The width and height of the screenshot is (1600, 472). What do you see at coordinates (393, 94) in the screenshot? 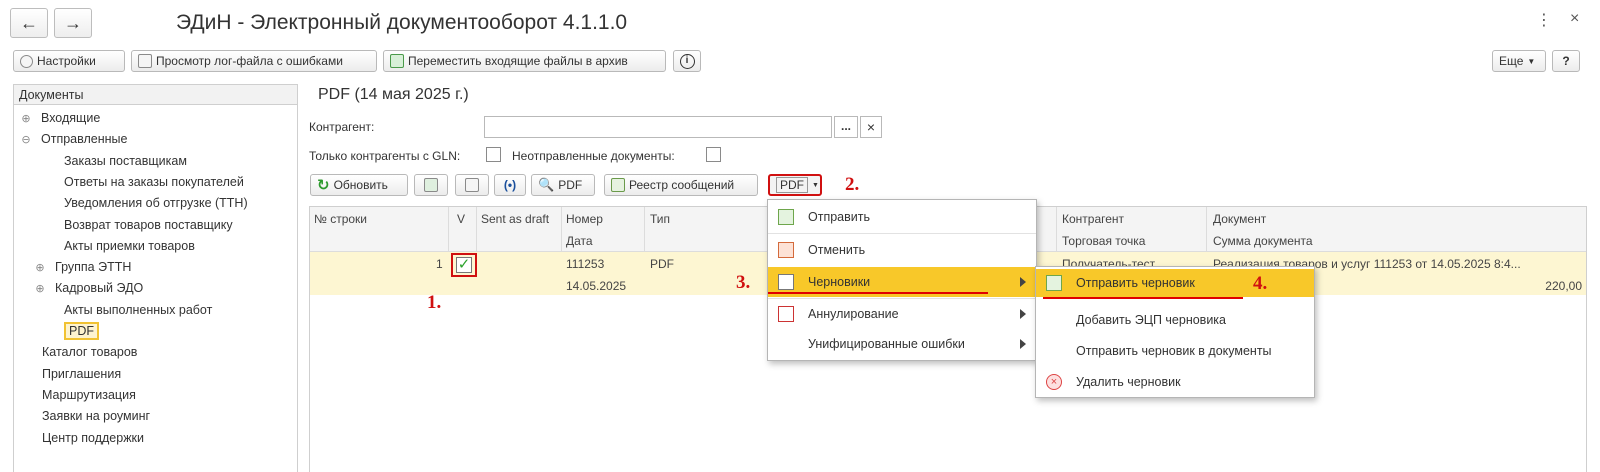
I see `page-title: PDF (14 мая 2025 г.)` at bounding box center [393, 94].